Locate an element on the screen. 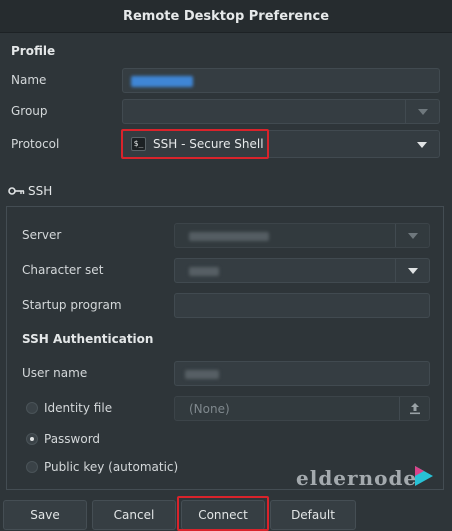 Image resolution: width=452 pixels, height=531 pixels. username-label: User name is located at coordinates (55, 373).